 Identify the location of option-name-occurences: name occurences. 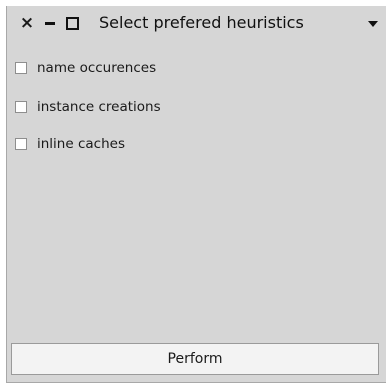
(85, 68).